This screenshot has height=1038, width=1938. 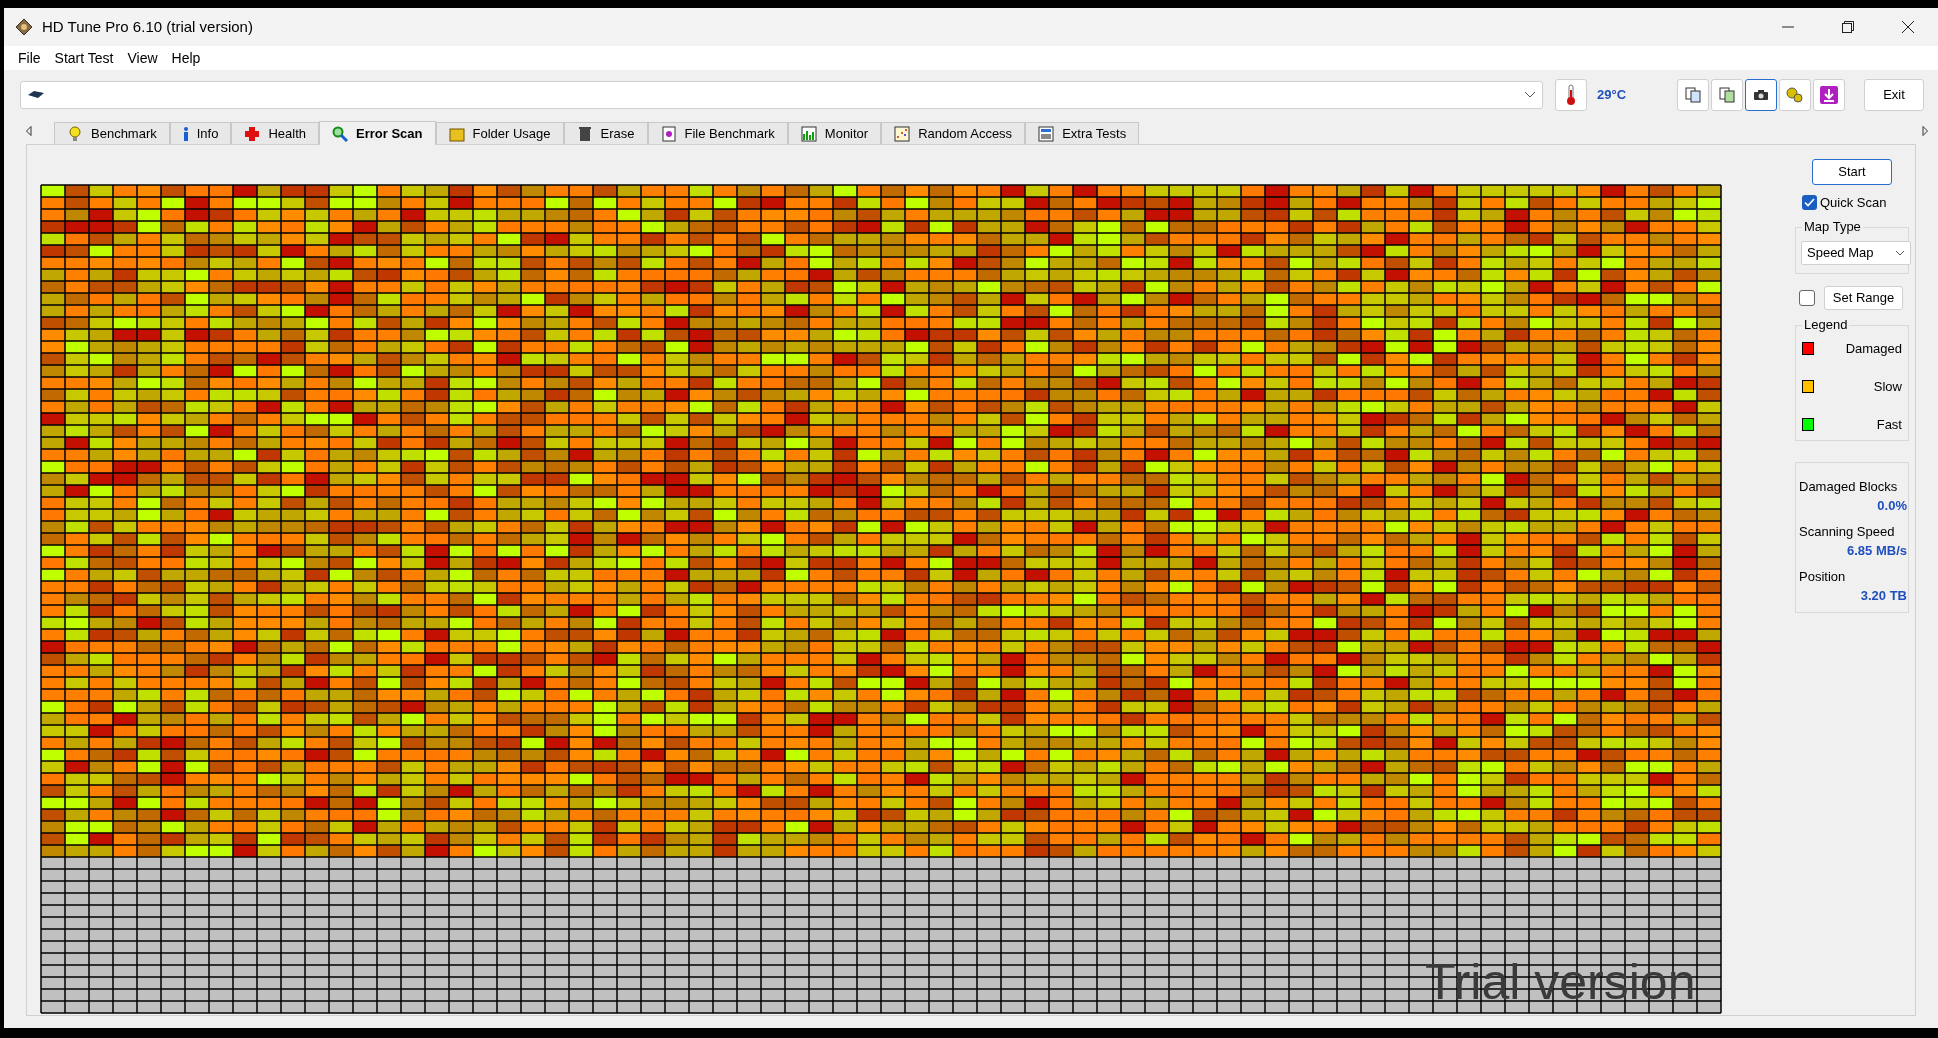 I want to click on copy-all-button, so click(x=1727, y=95).